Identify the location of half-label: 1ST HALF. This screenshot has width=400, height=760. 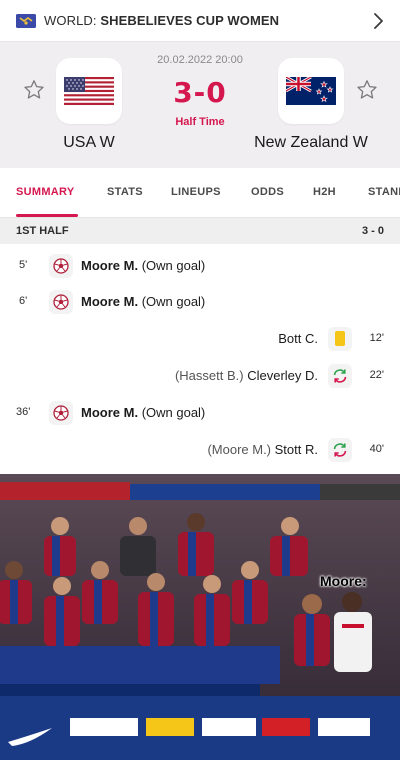
(42, 231).